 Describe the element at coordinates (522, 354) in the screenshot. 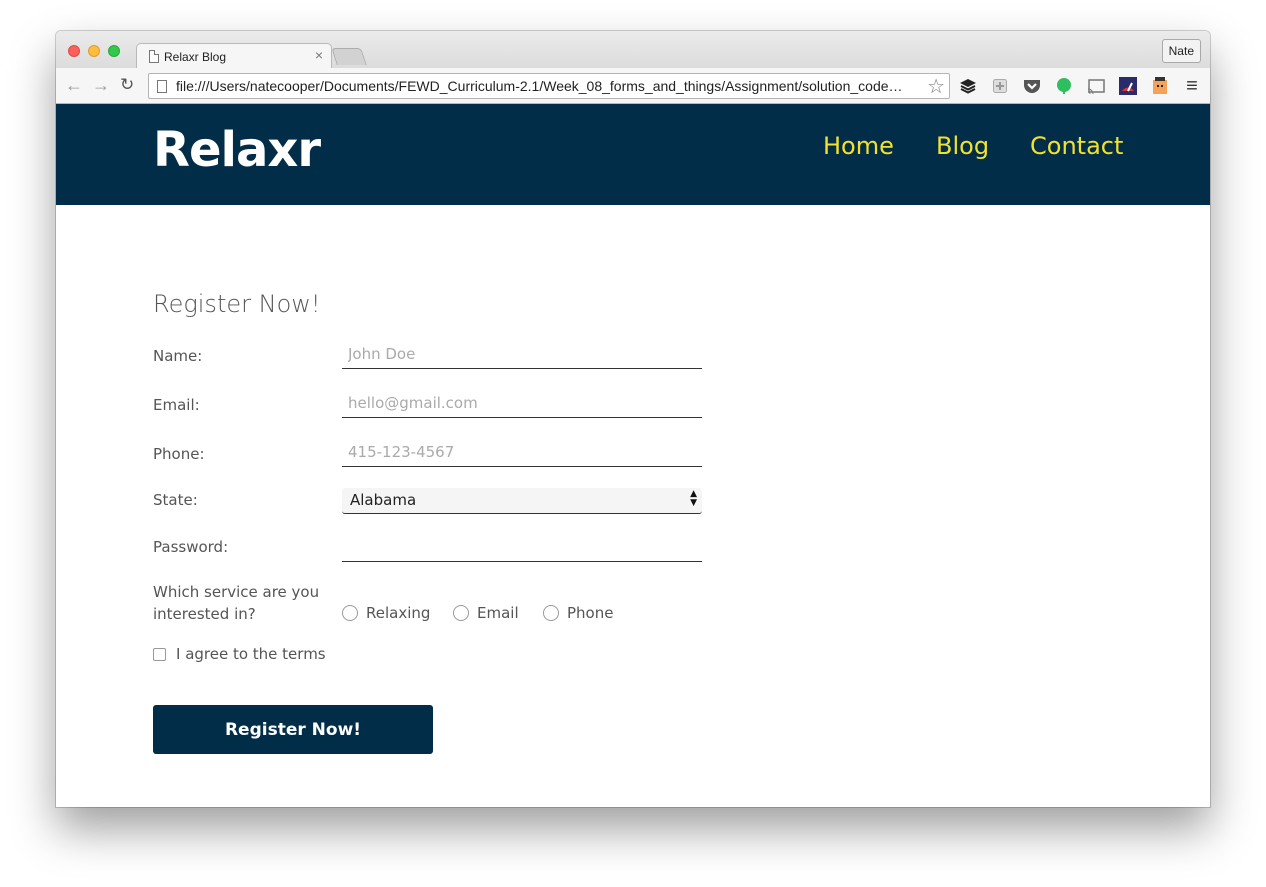

I see `name-input` at that location.